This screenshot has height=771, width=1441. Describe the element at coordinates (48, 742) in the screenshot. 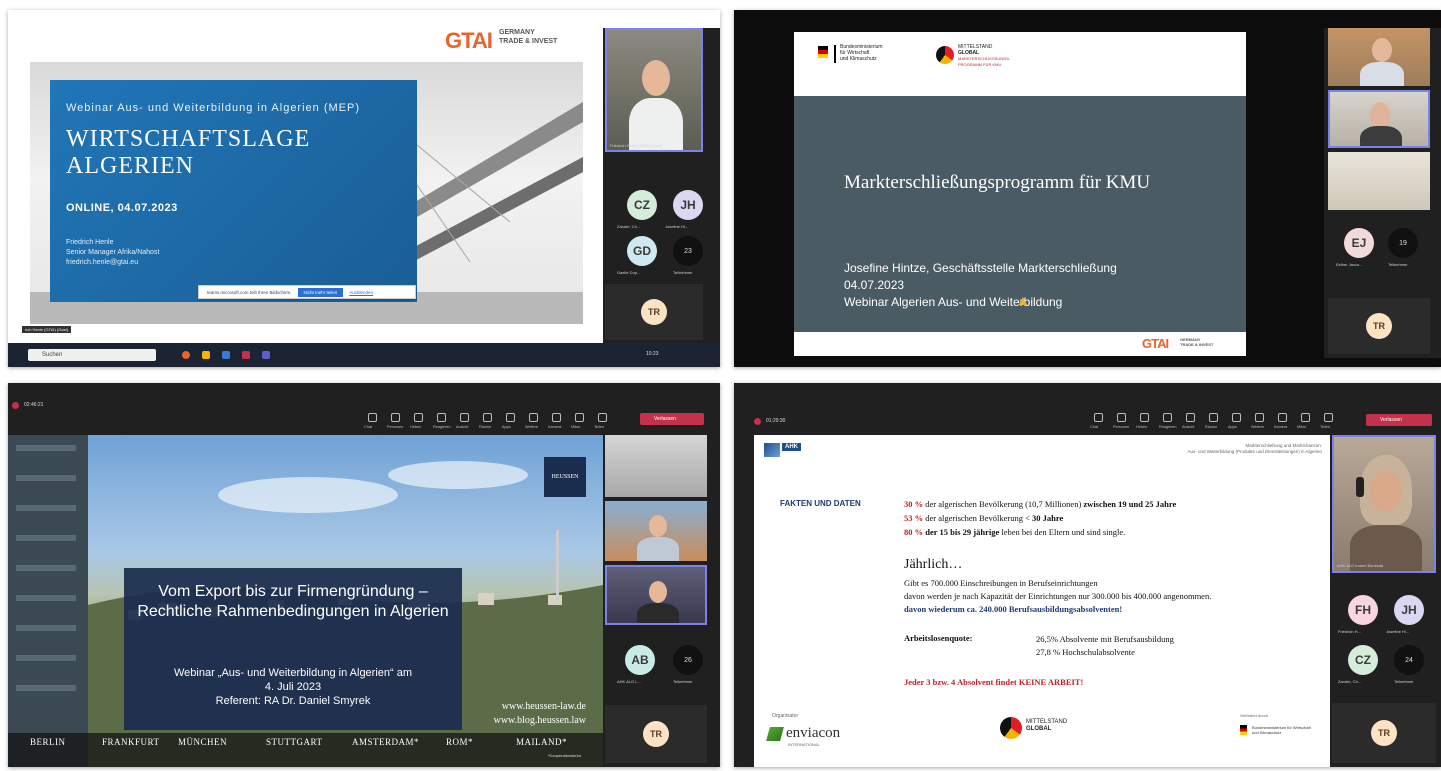

I see `city-label: BERLIN` at that location.